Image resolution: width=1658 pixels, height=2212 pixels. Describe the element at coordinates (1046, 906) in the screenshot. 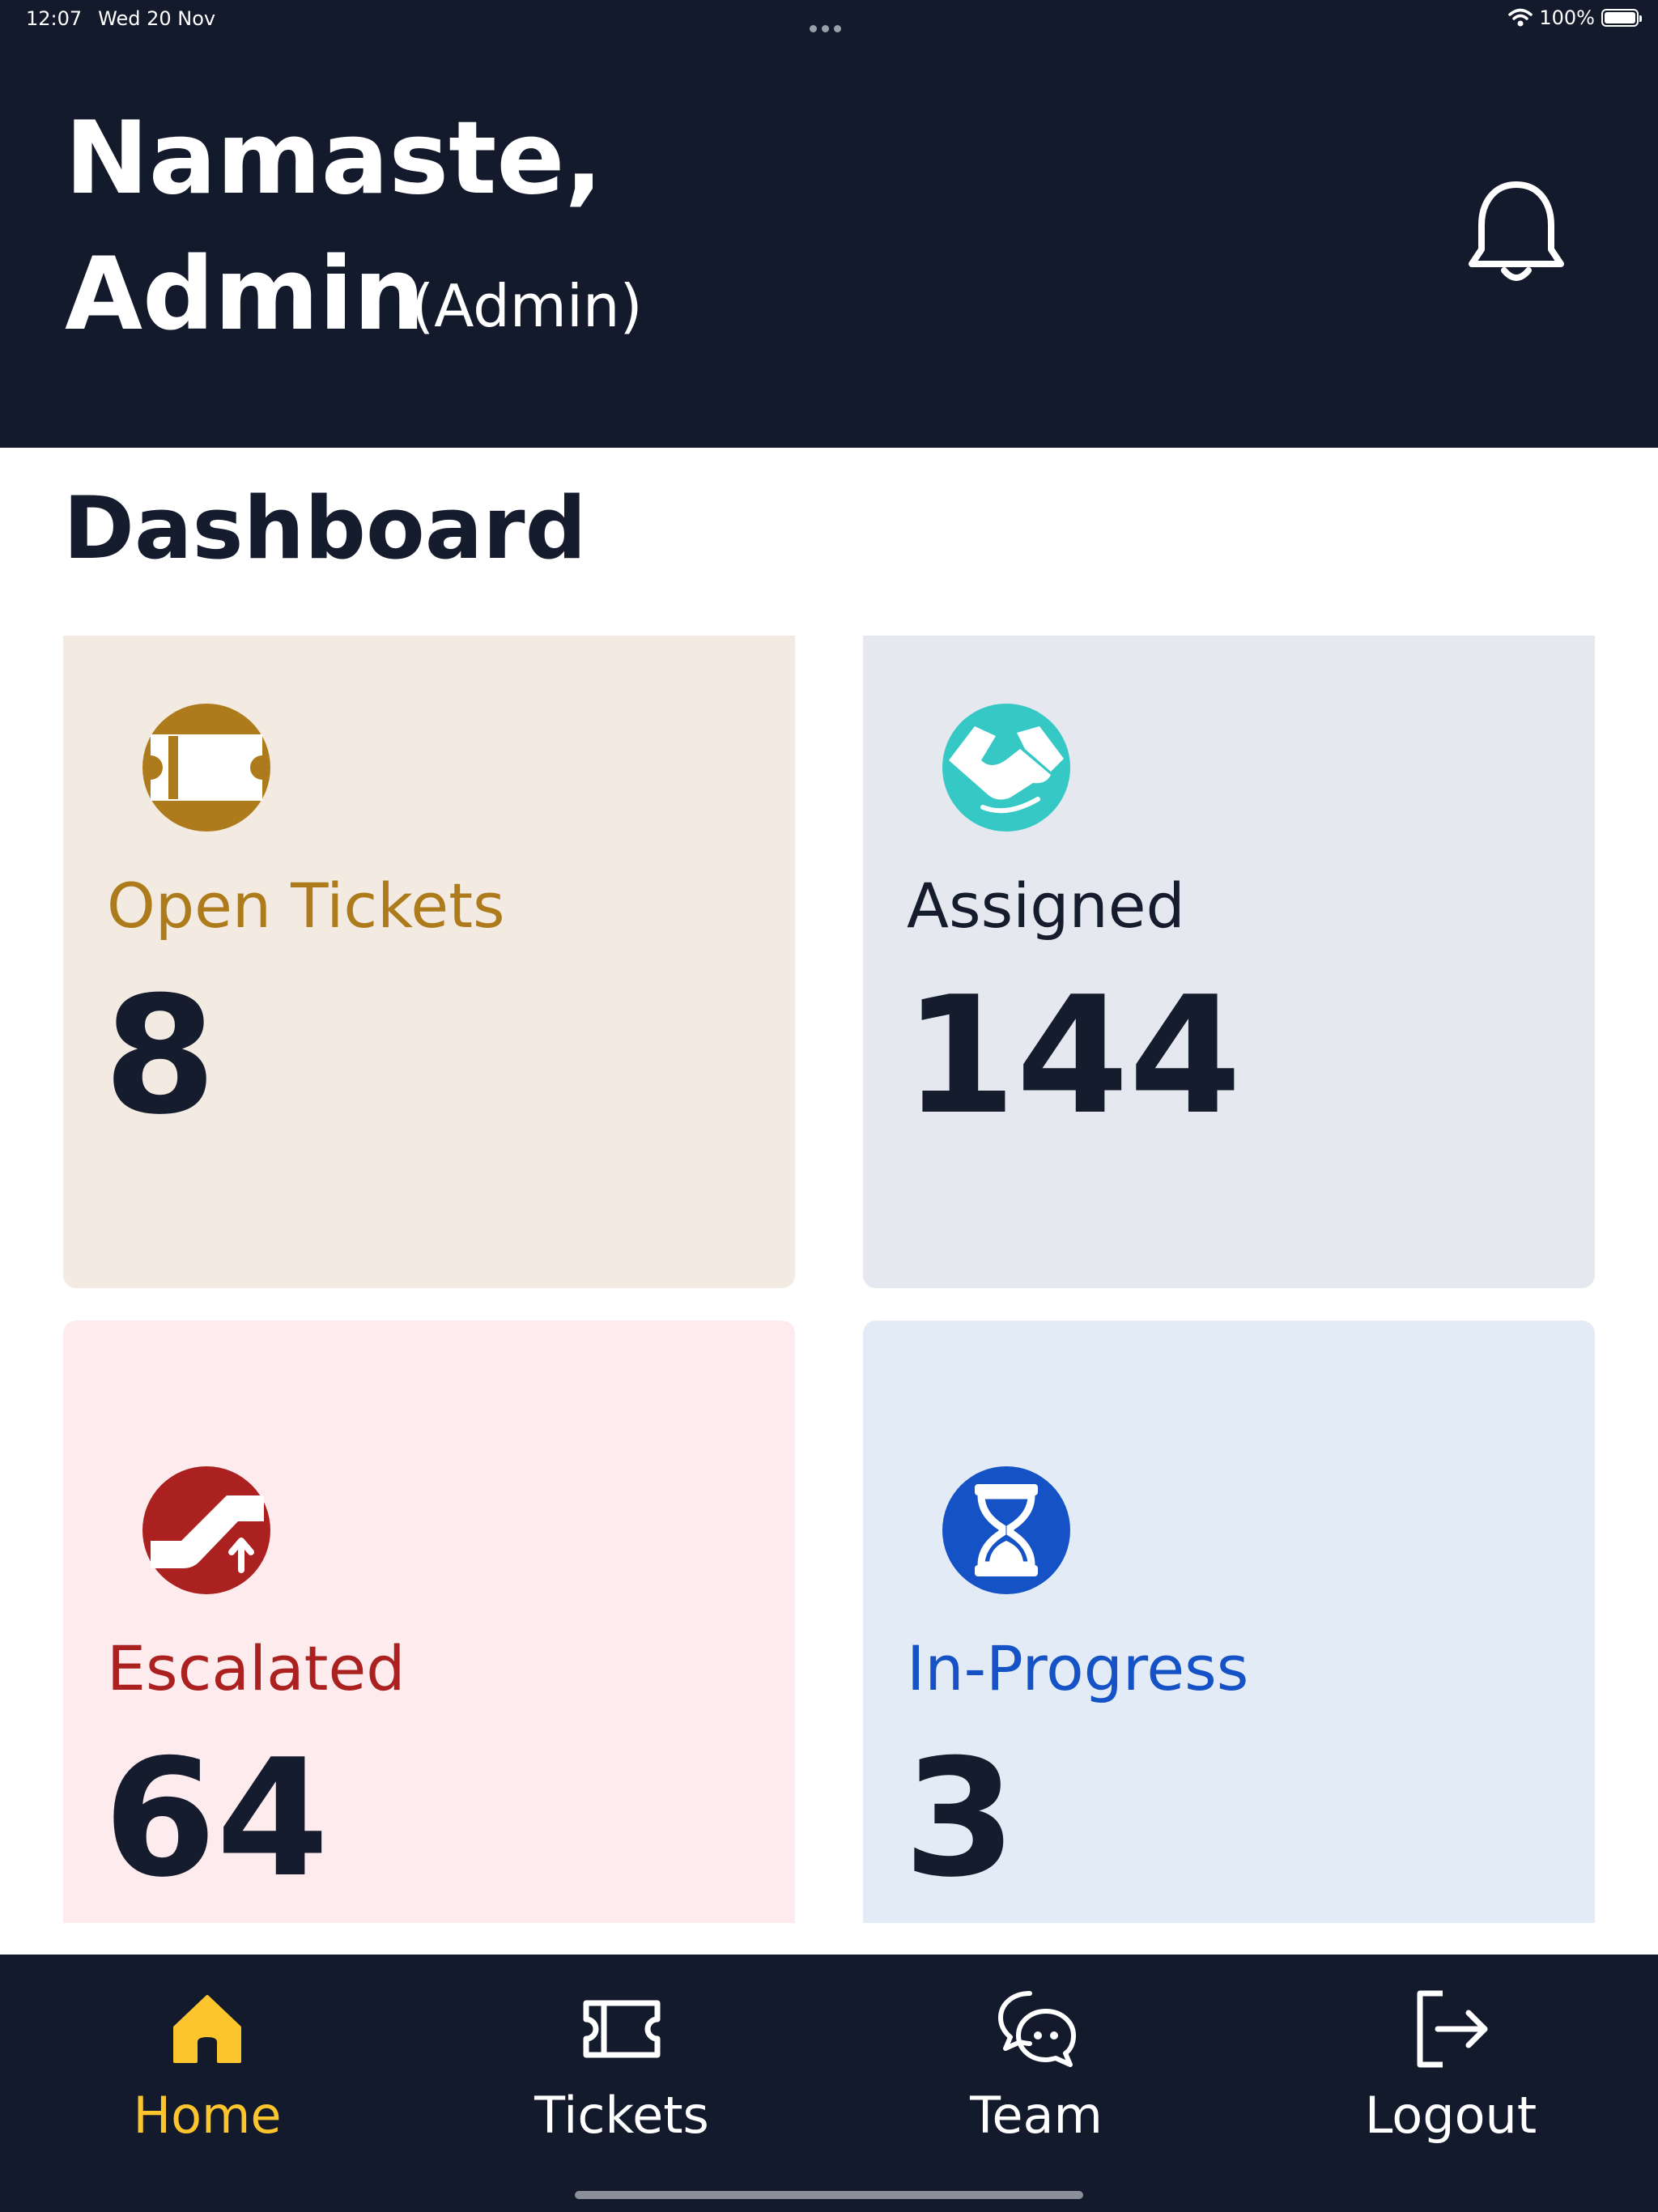

I see `card-label: Assigned` at that location.